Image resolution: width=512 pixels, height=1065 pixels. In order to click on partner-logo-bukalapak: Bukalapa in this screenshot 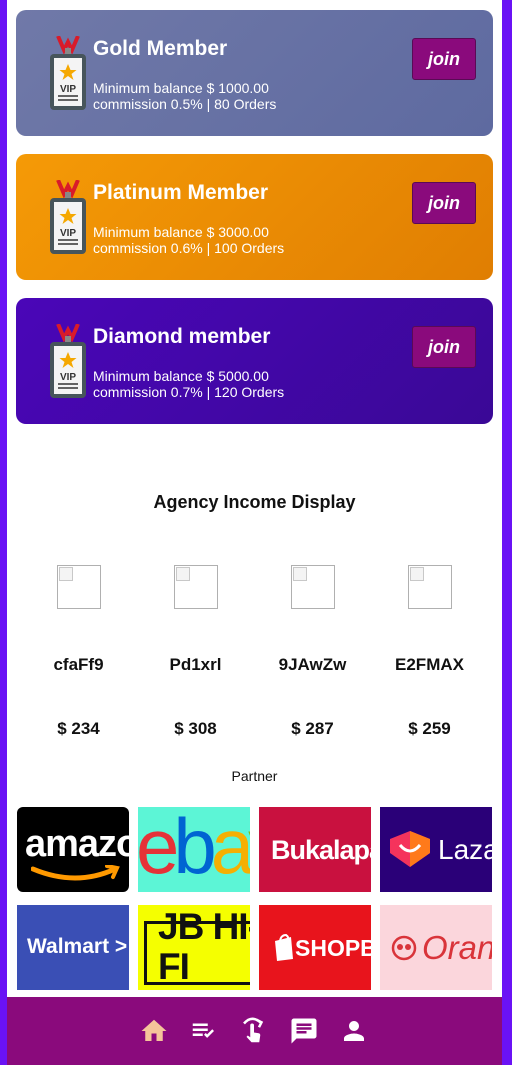, I will do `click(315, 849)`.